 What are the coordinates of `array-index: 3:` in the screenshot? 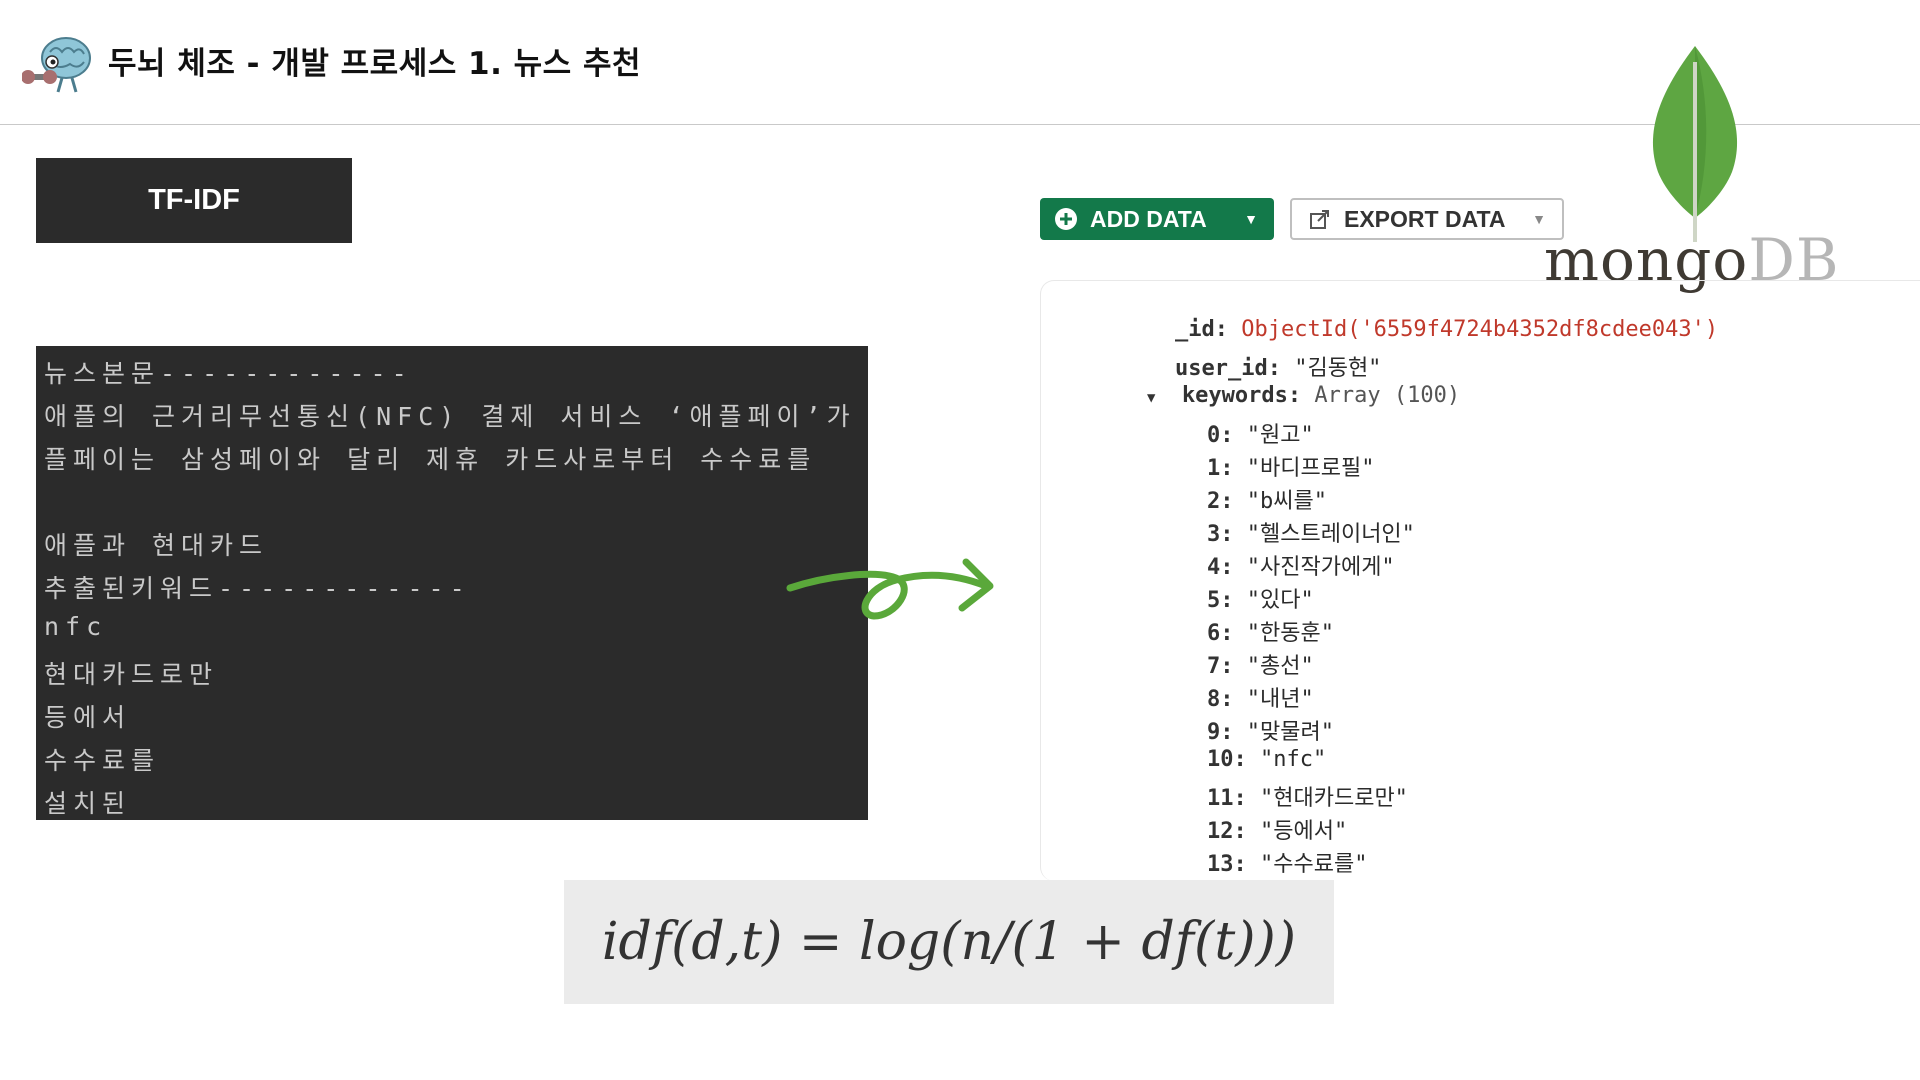 It's located at (1220, 534).